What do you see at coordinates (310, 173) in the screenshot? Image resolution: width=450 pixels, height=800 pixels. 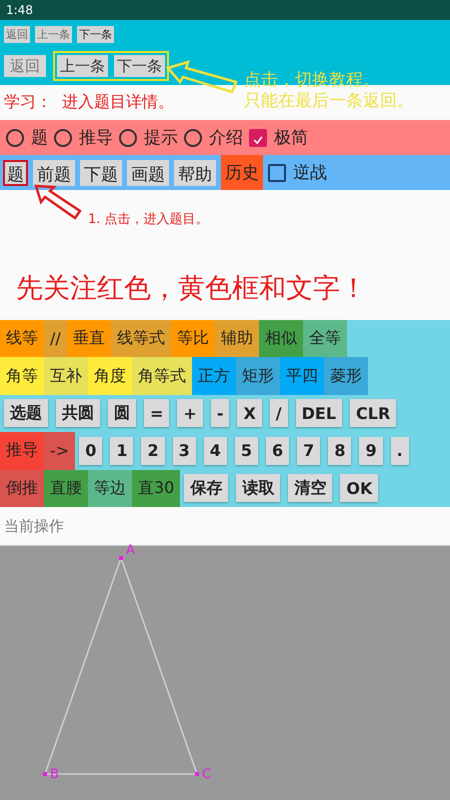 I see `option-label: 逆战` at bounding box center [310, 173].